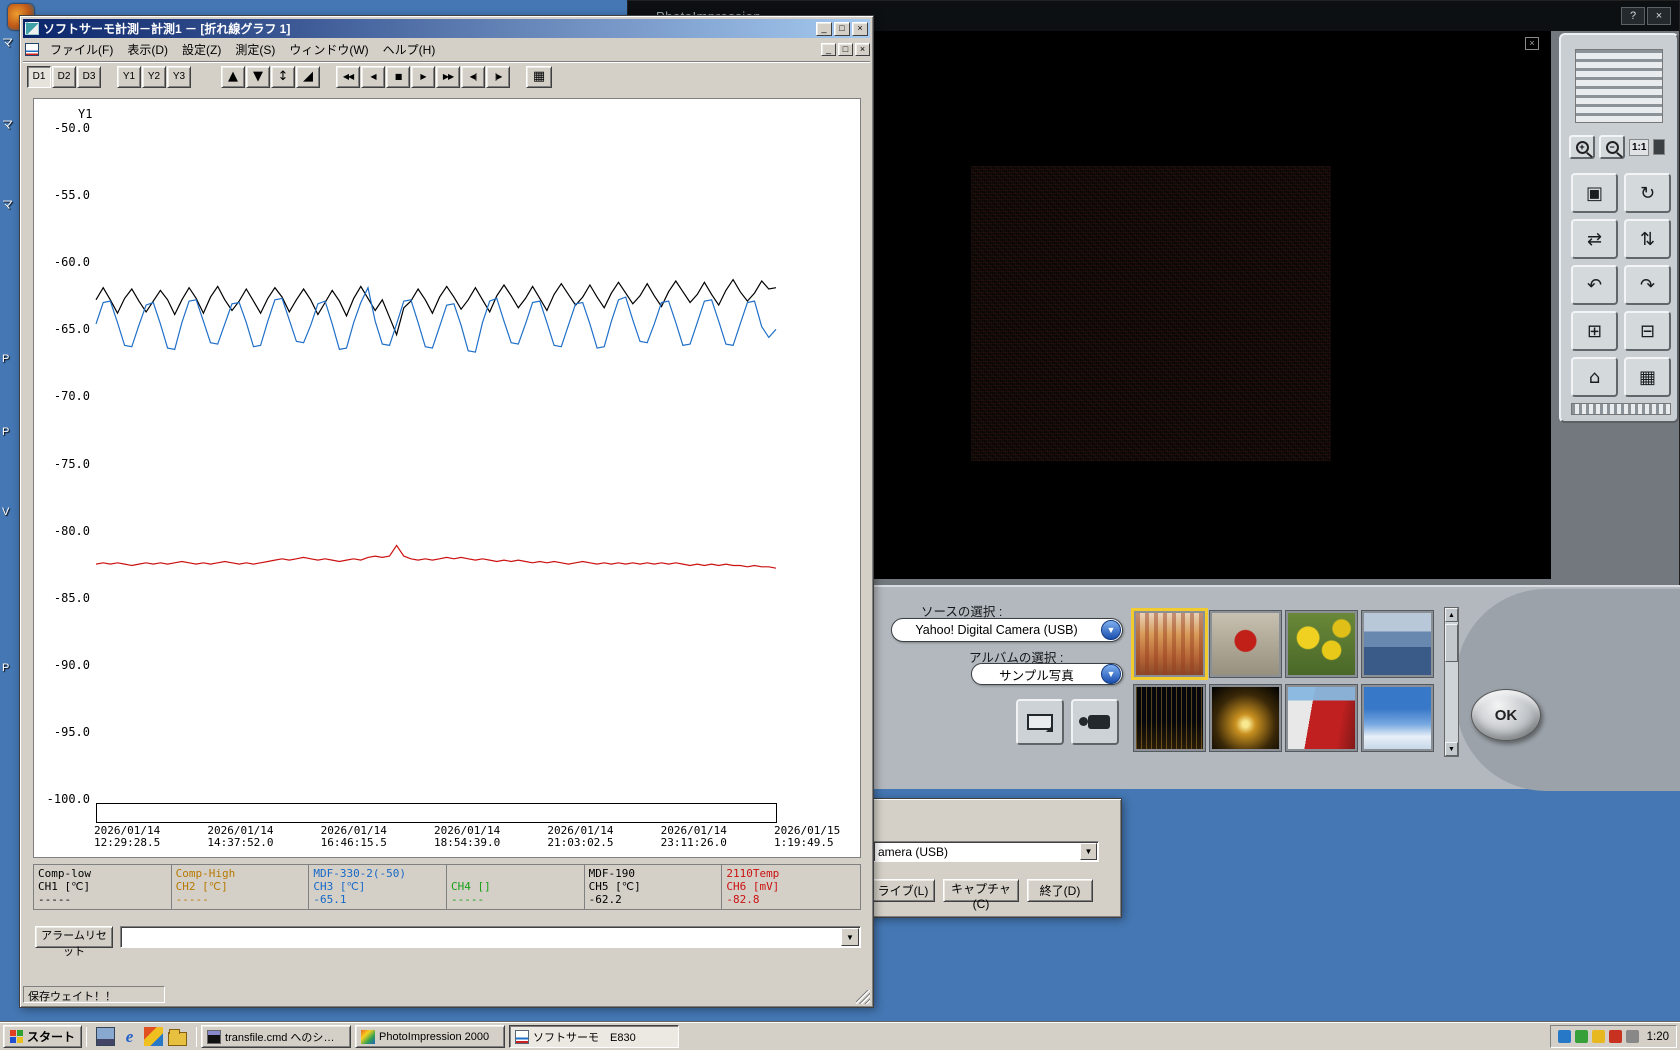 The width and height of the screenshot is (1680, 1050). What do you see at coordinates (64, 76) in the screenshot?
I see `toolbar-button-d2: D2` at bounding box center [64, 76].